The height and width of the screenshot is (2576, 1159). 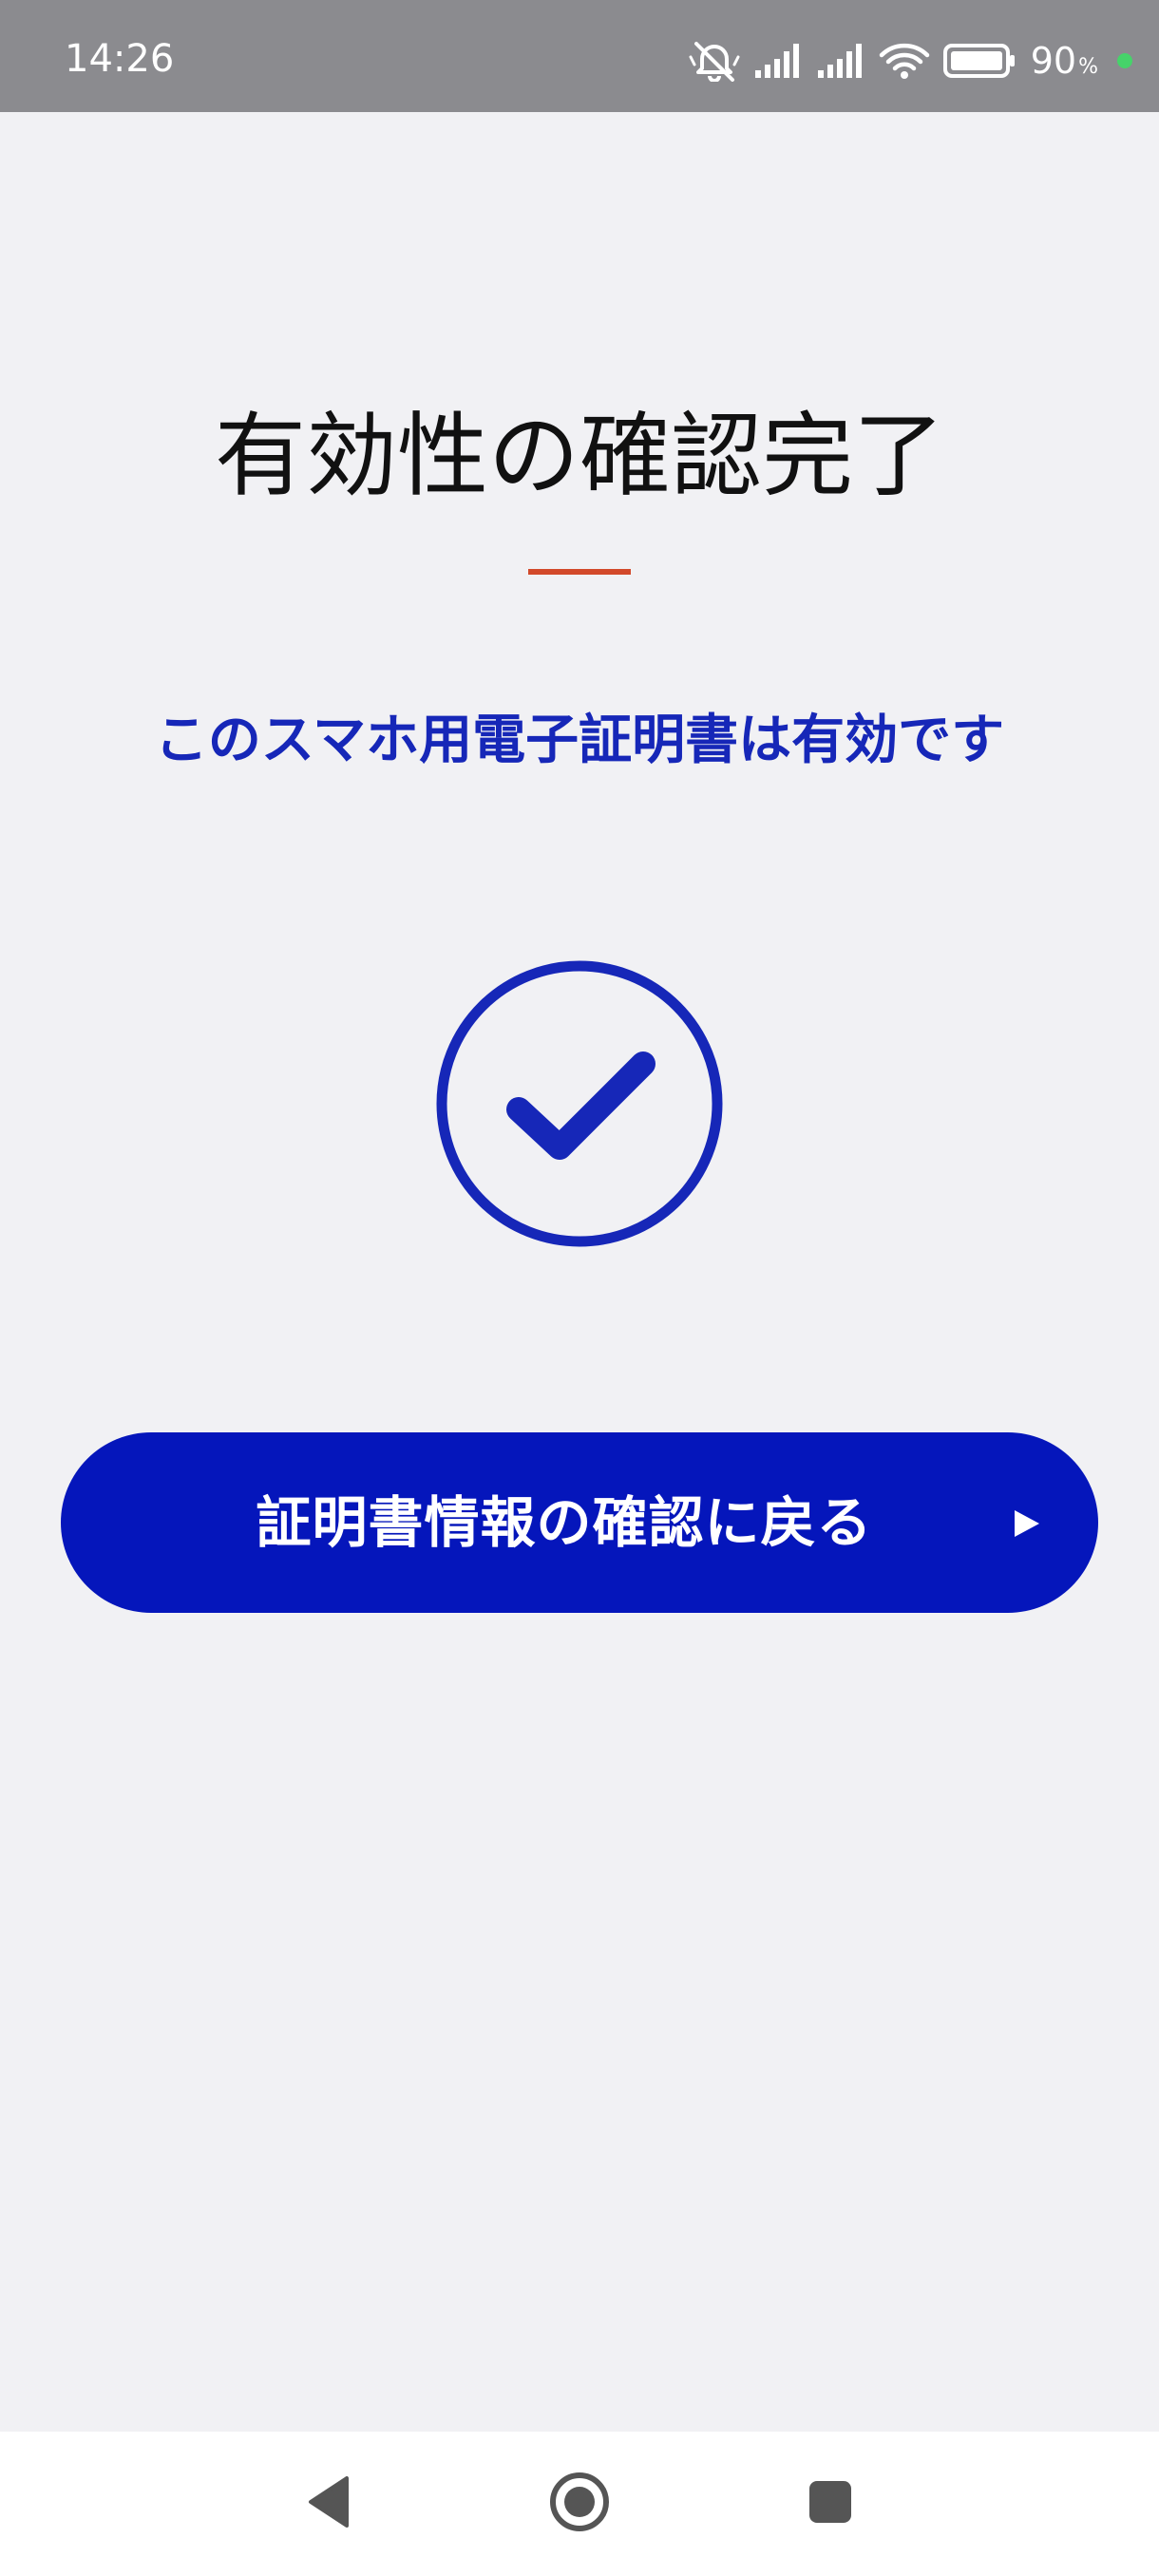 I want to click on back-icon, so click(x=328, y=2503).